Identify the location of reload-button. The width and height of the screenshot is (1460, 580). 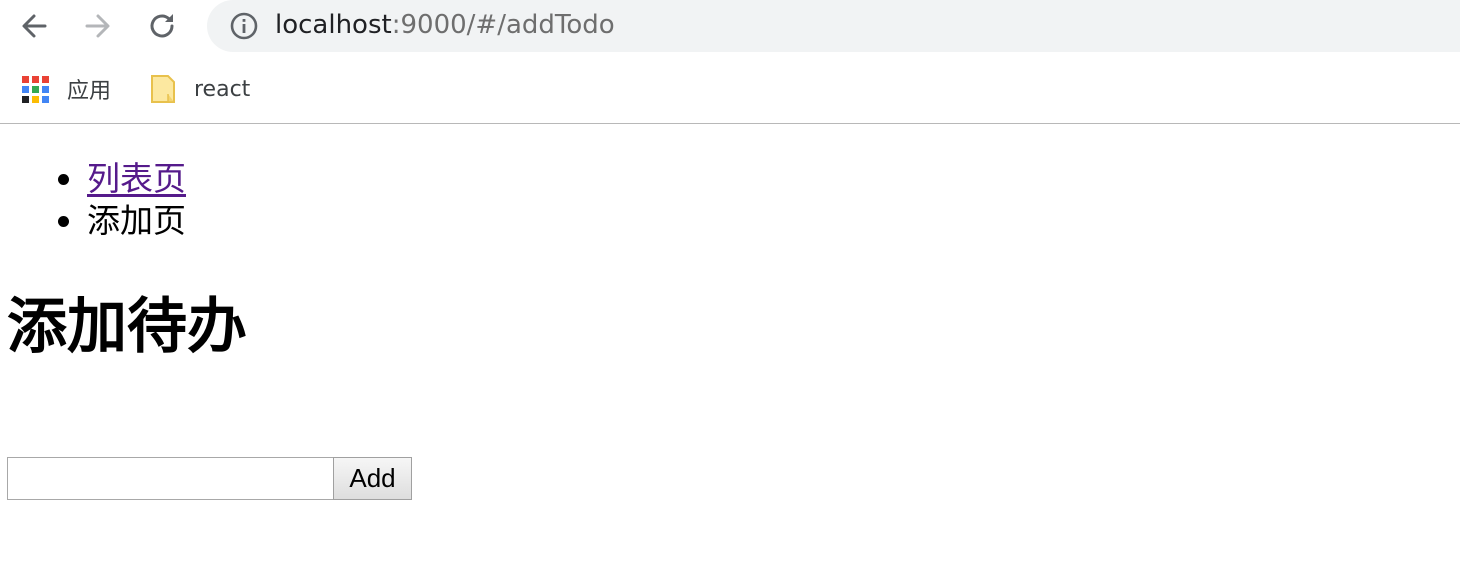
(162, 26).